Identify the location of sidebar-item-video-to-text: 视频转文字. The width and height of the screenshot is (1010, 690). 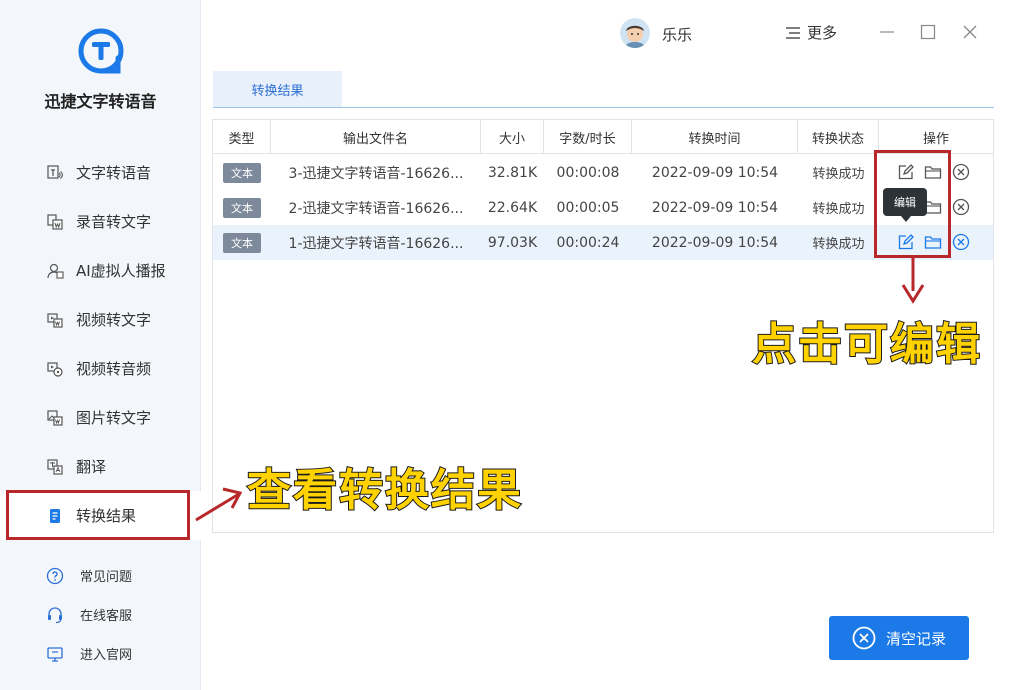
(100, 319).